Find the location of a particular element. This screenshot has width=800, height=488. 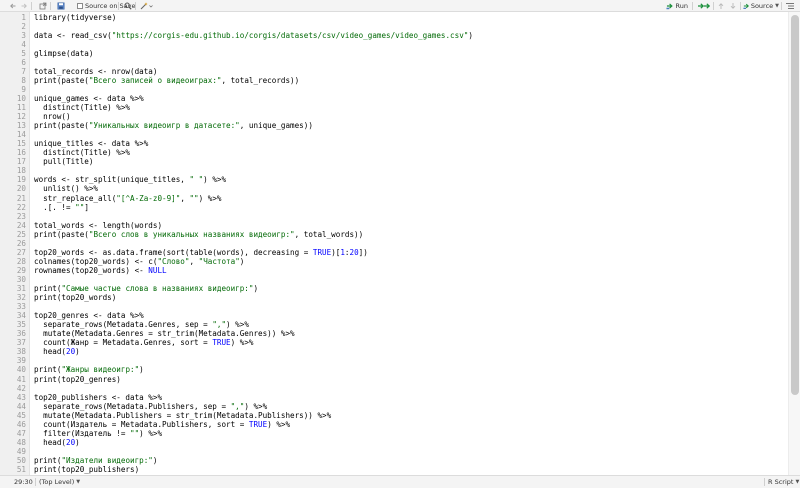

code-line: total_words <- length(words) is located at coordinates (98, 225).